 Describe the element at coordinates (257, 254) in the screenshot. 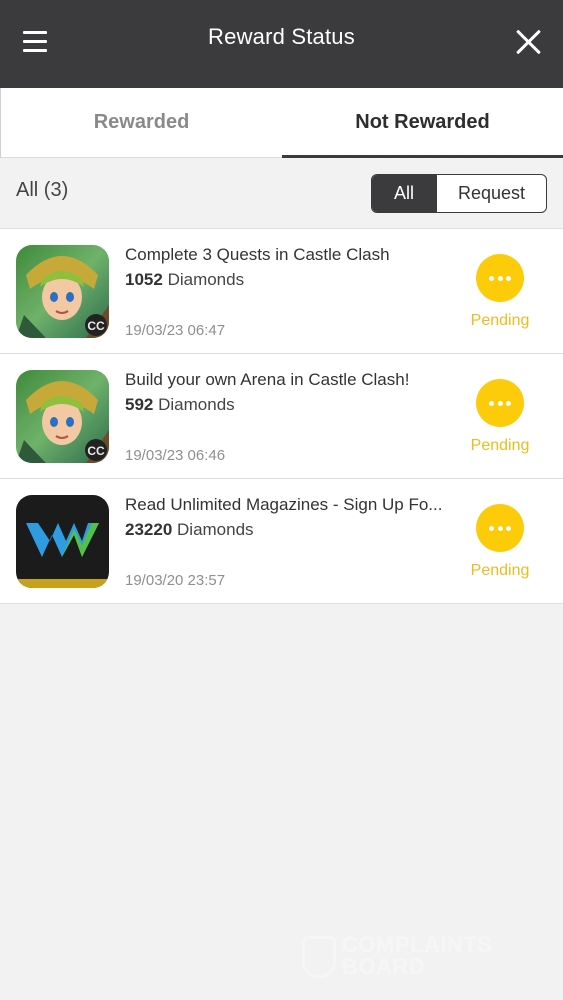

I see `item-title: Complete 3 Quests in Castle Clash` at that location.